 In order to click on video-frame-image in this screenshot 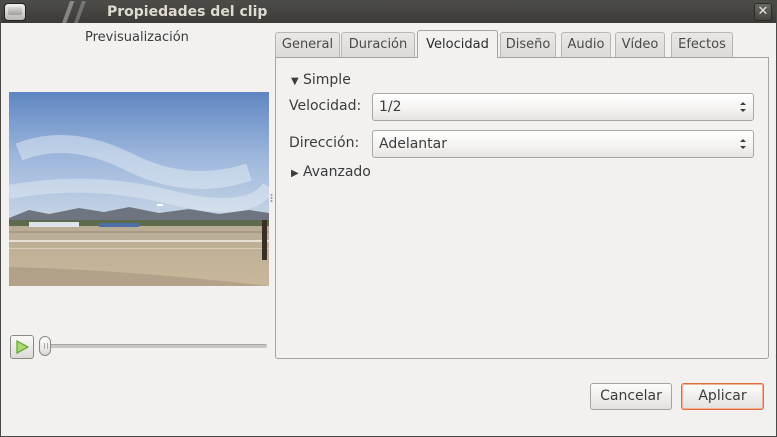, I will do `click(139, 189)`.